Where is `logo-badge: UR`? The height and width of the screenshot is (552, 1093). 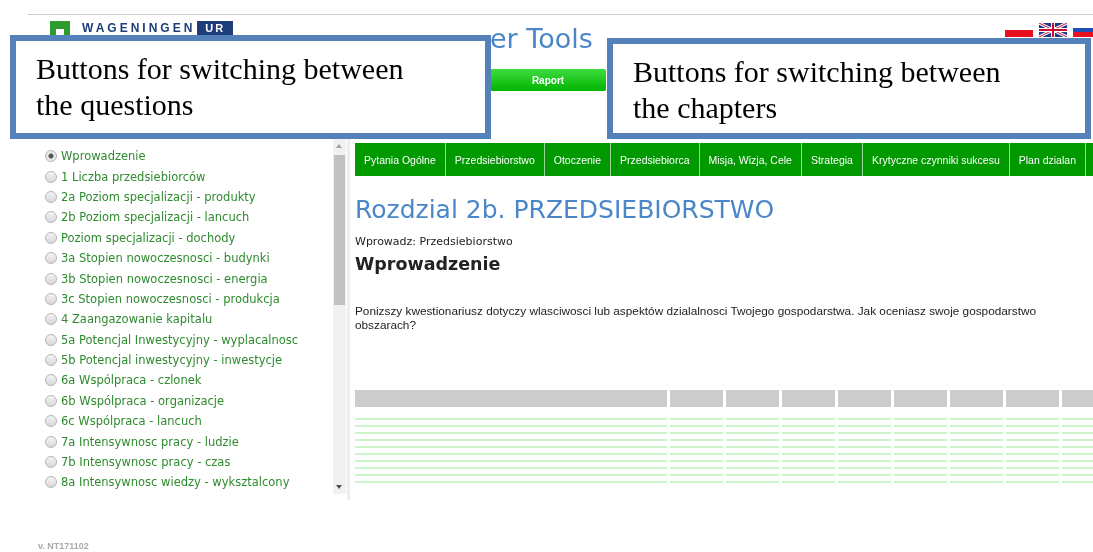 logo-badge: UR is located at coordinates (215, 28).